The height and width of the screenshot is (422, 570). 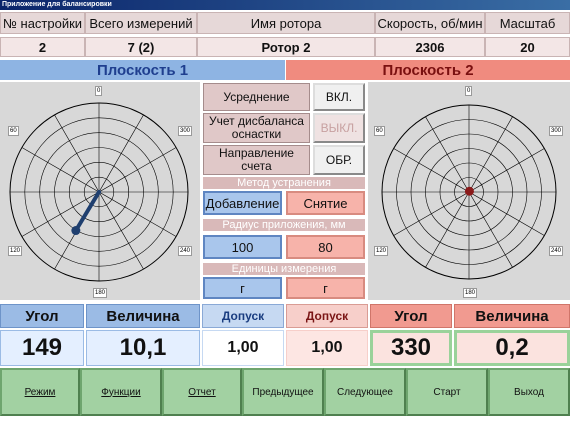 What do you see at coordinates (256, 128) in the screenshot?
I see `fixture-unbalance-label: Учет дисбаланса оснастки` at bounding box center [256, 128].